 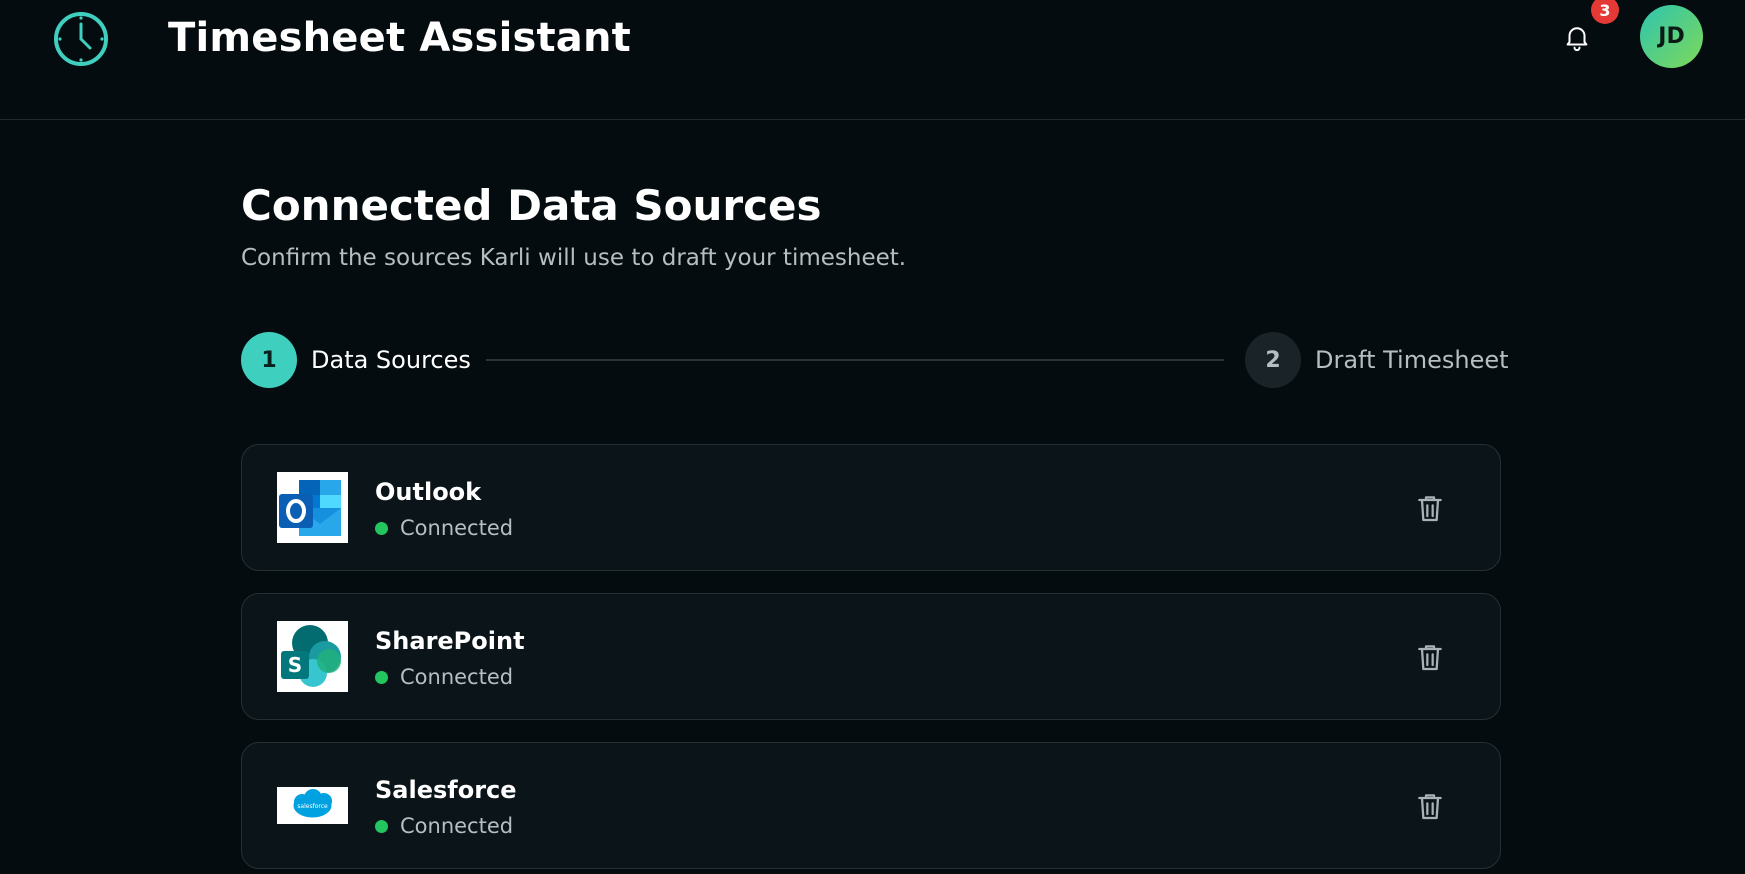 I want to click on notification-bell-icon, so click(x=1577, y=37).